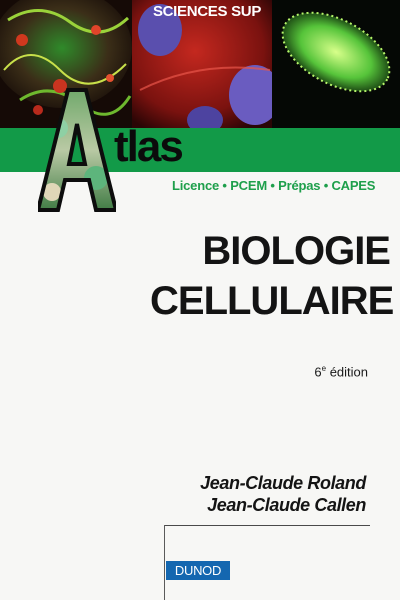  I want to click on series-label: SCIENCES SUP, so click(207, 11).